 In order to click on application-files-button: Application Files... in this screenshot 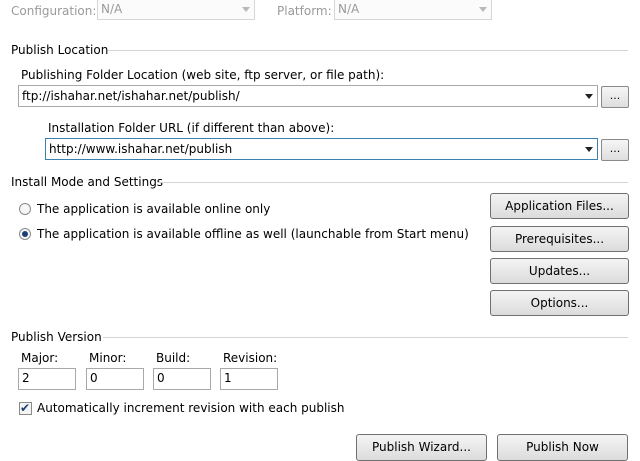, I will do `click(559, 206)`.